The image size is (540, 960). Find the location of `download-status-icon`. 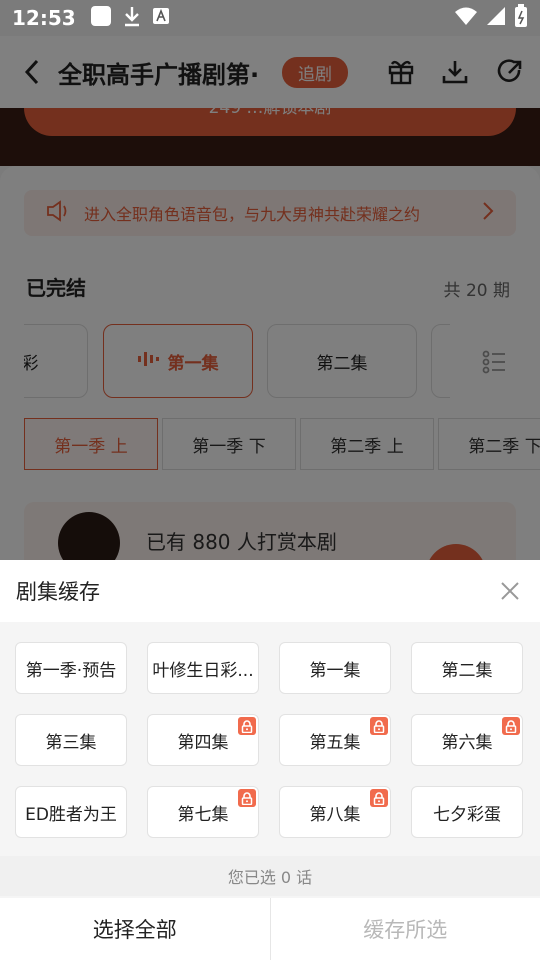

download-status-icon is located at coordinates (132, 18).